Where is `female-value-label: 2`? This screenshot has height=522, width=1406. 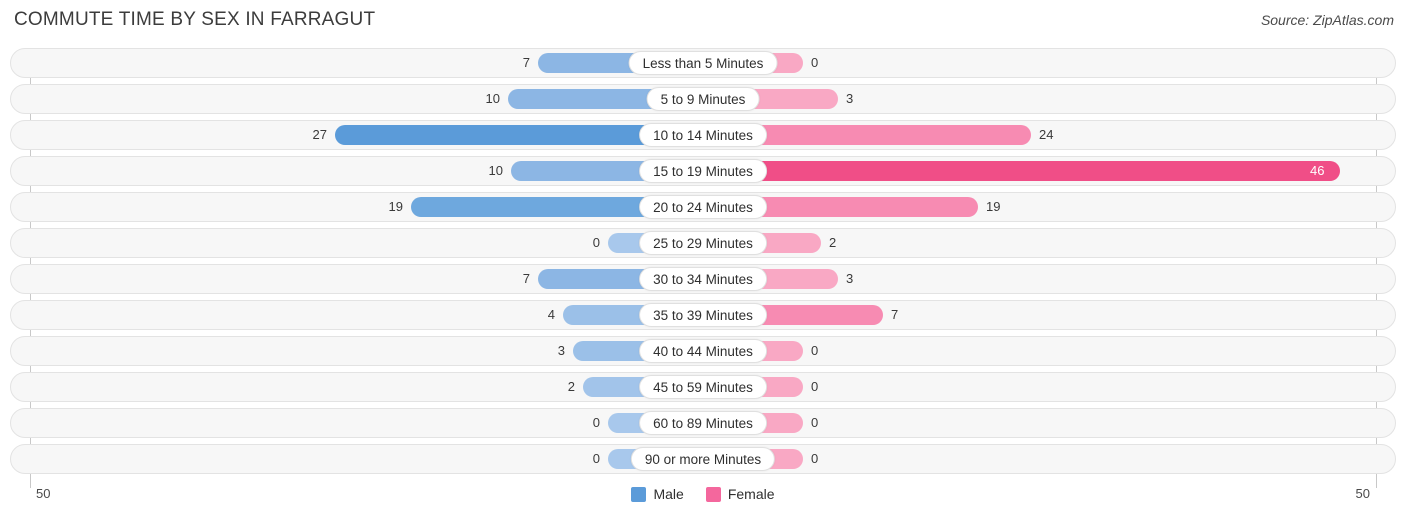
female-value-label: 2 is located at coordinates (833, 242).